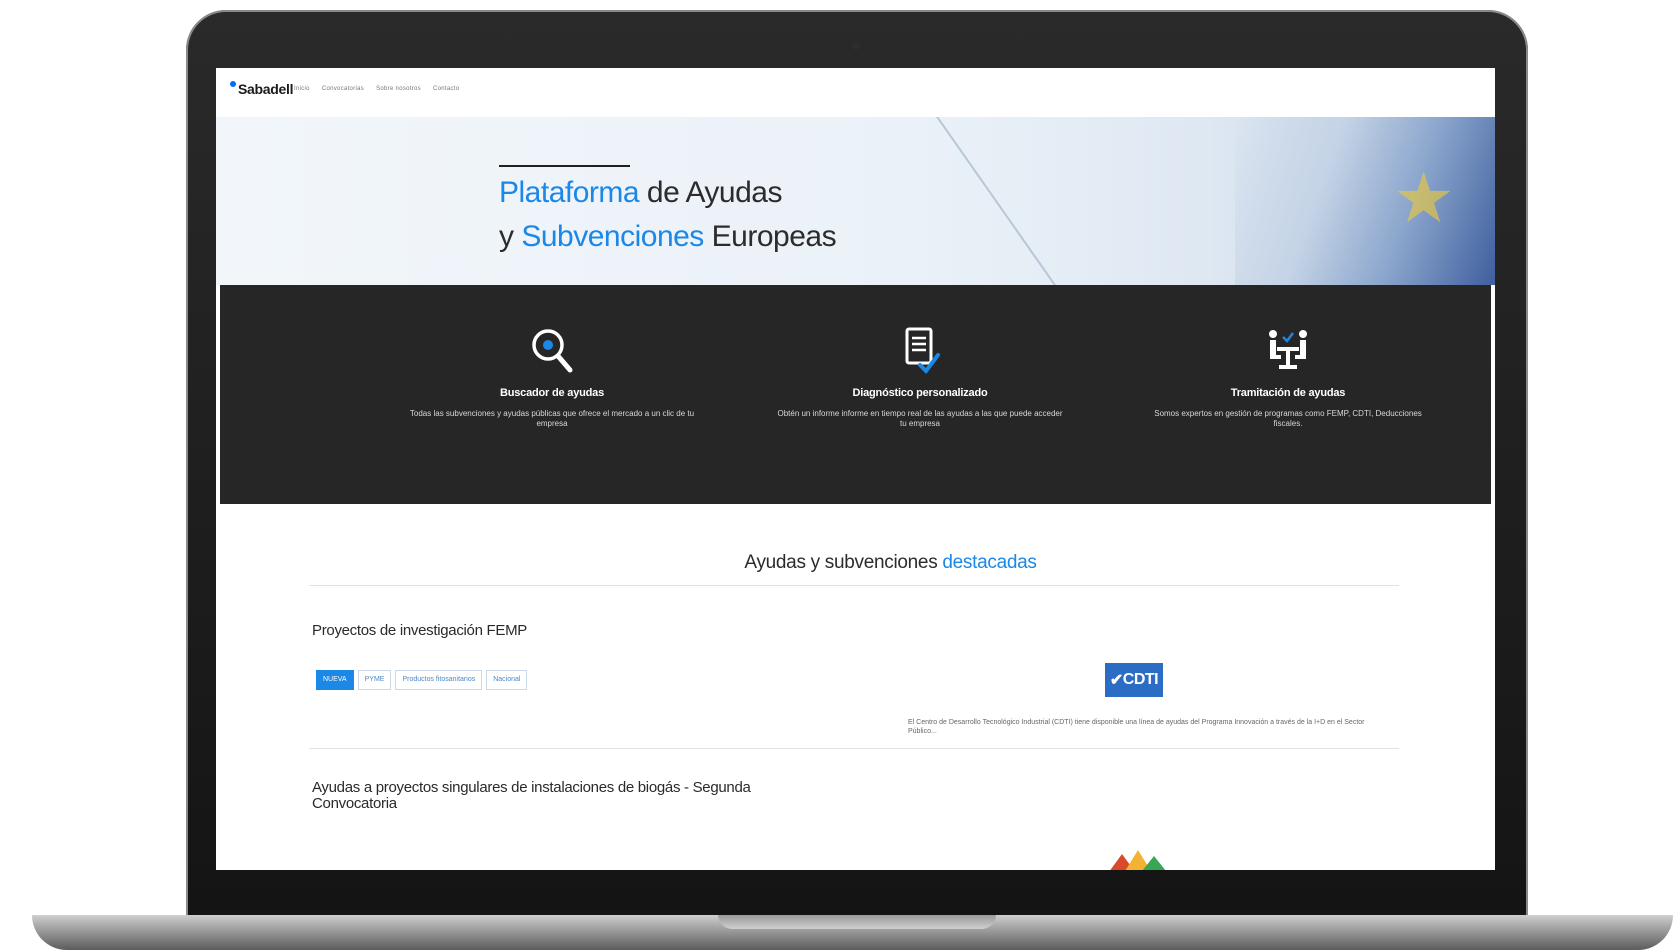 The width and height of the screenshot is (1673, 950). I want to click on featured-section-title: Ayudas y subvenciones destacadas, so click(855, 563).